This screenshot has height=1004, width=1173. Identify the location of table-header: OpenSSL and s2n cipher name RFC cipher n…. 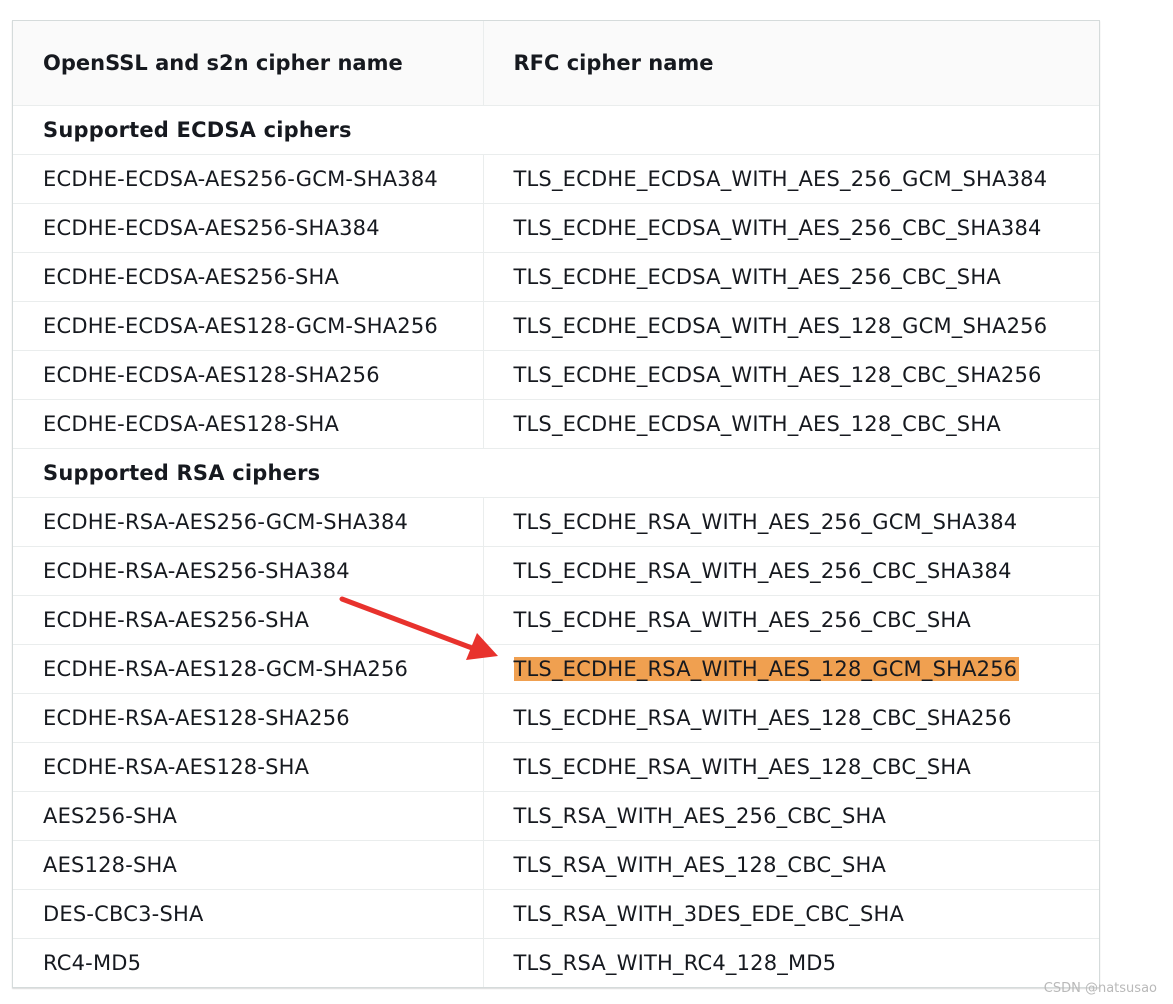
(556, 63).